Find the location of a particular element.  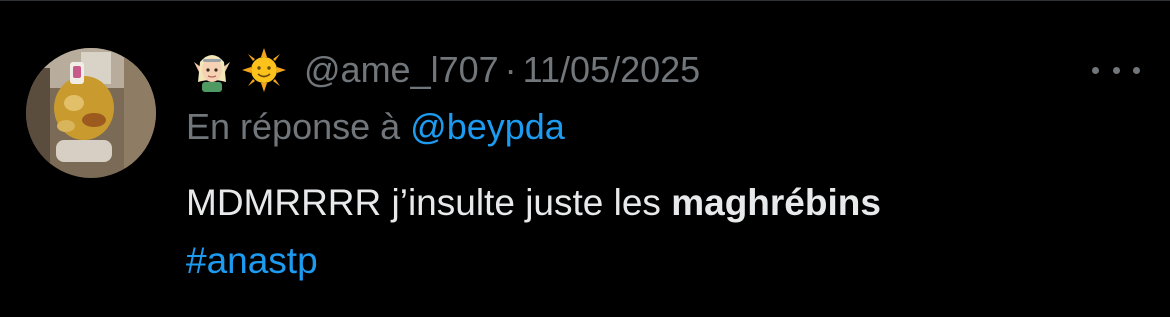

more-options-icon is located at coordinates (1095, 70).